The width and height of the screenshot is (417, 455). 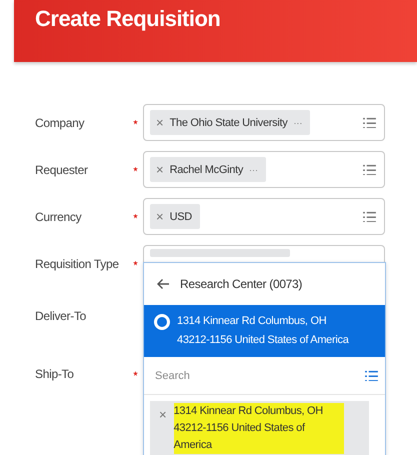 What do you see at coordinates (181, 216) in the screenshot?
I see `chip-label: USD` at bounding box center [181, 216].